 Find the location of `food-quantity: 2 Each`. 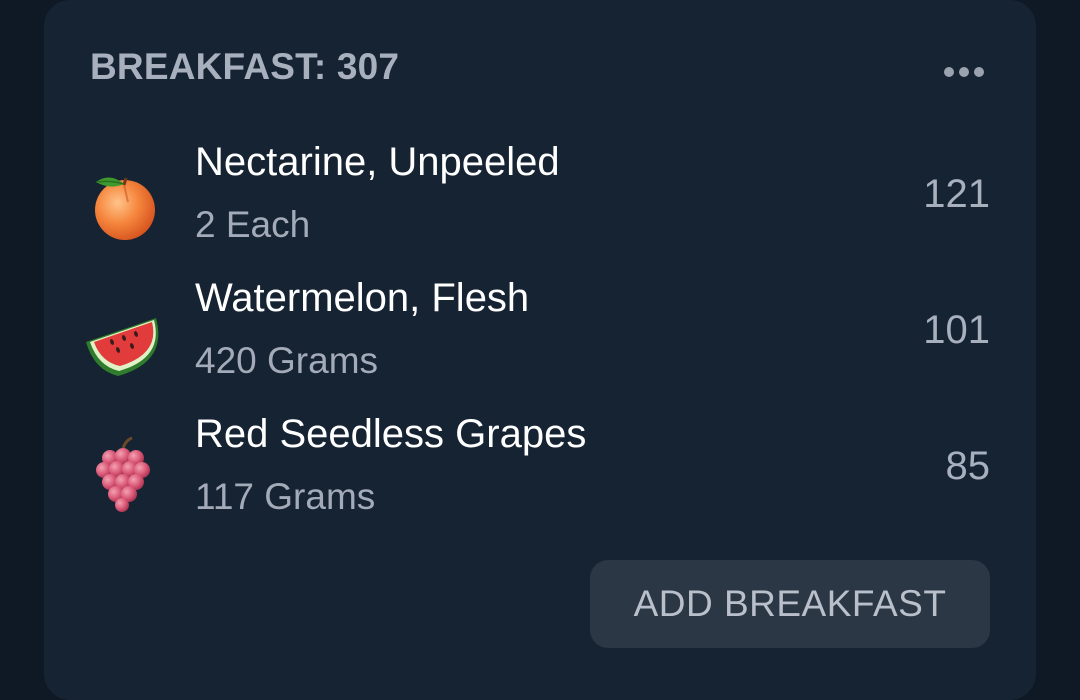

food-quantity: 2 Each is located at coordinates (253, 224).